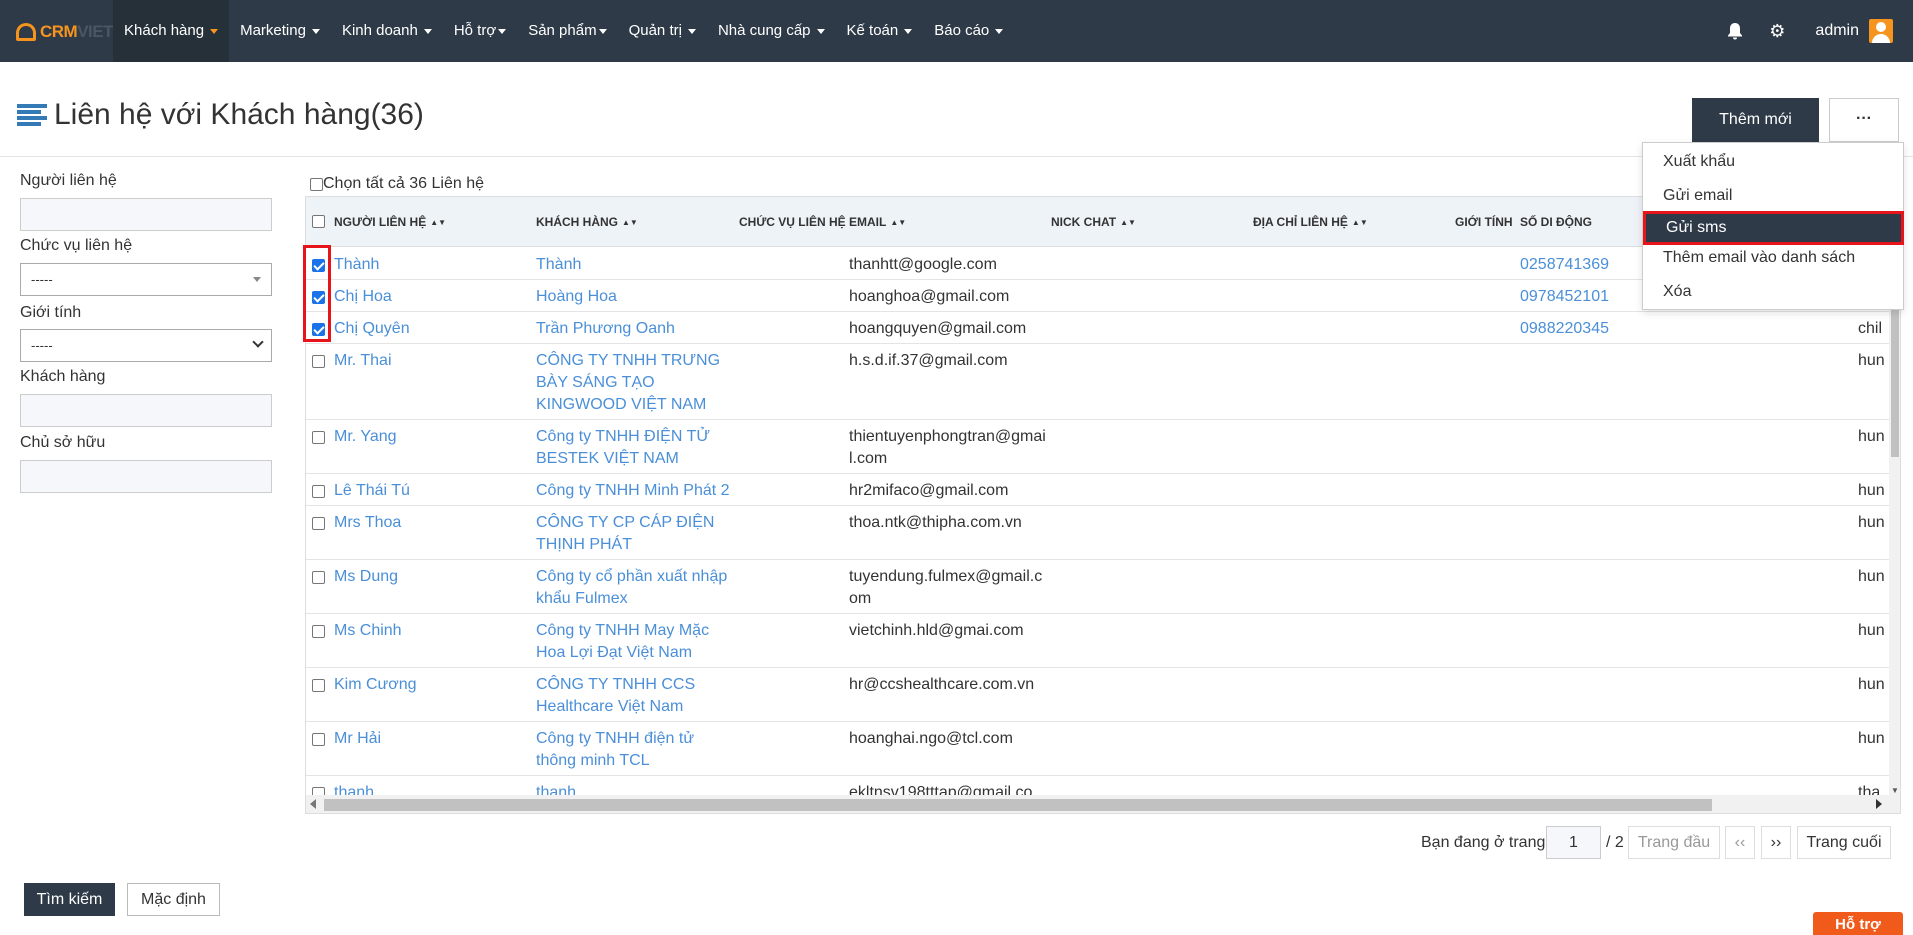 The width and height of the screenshot is (1913, 935). Describe the element at coordinates (636, 448) in the screenshot. I see `customer-link: Công ty TNHH ĐIỆN TỬ BESTEK VIỆT NAM` at that location.